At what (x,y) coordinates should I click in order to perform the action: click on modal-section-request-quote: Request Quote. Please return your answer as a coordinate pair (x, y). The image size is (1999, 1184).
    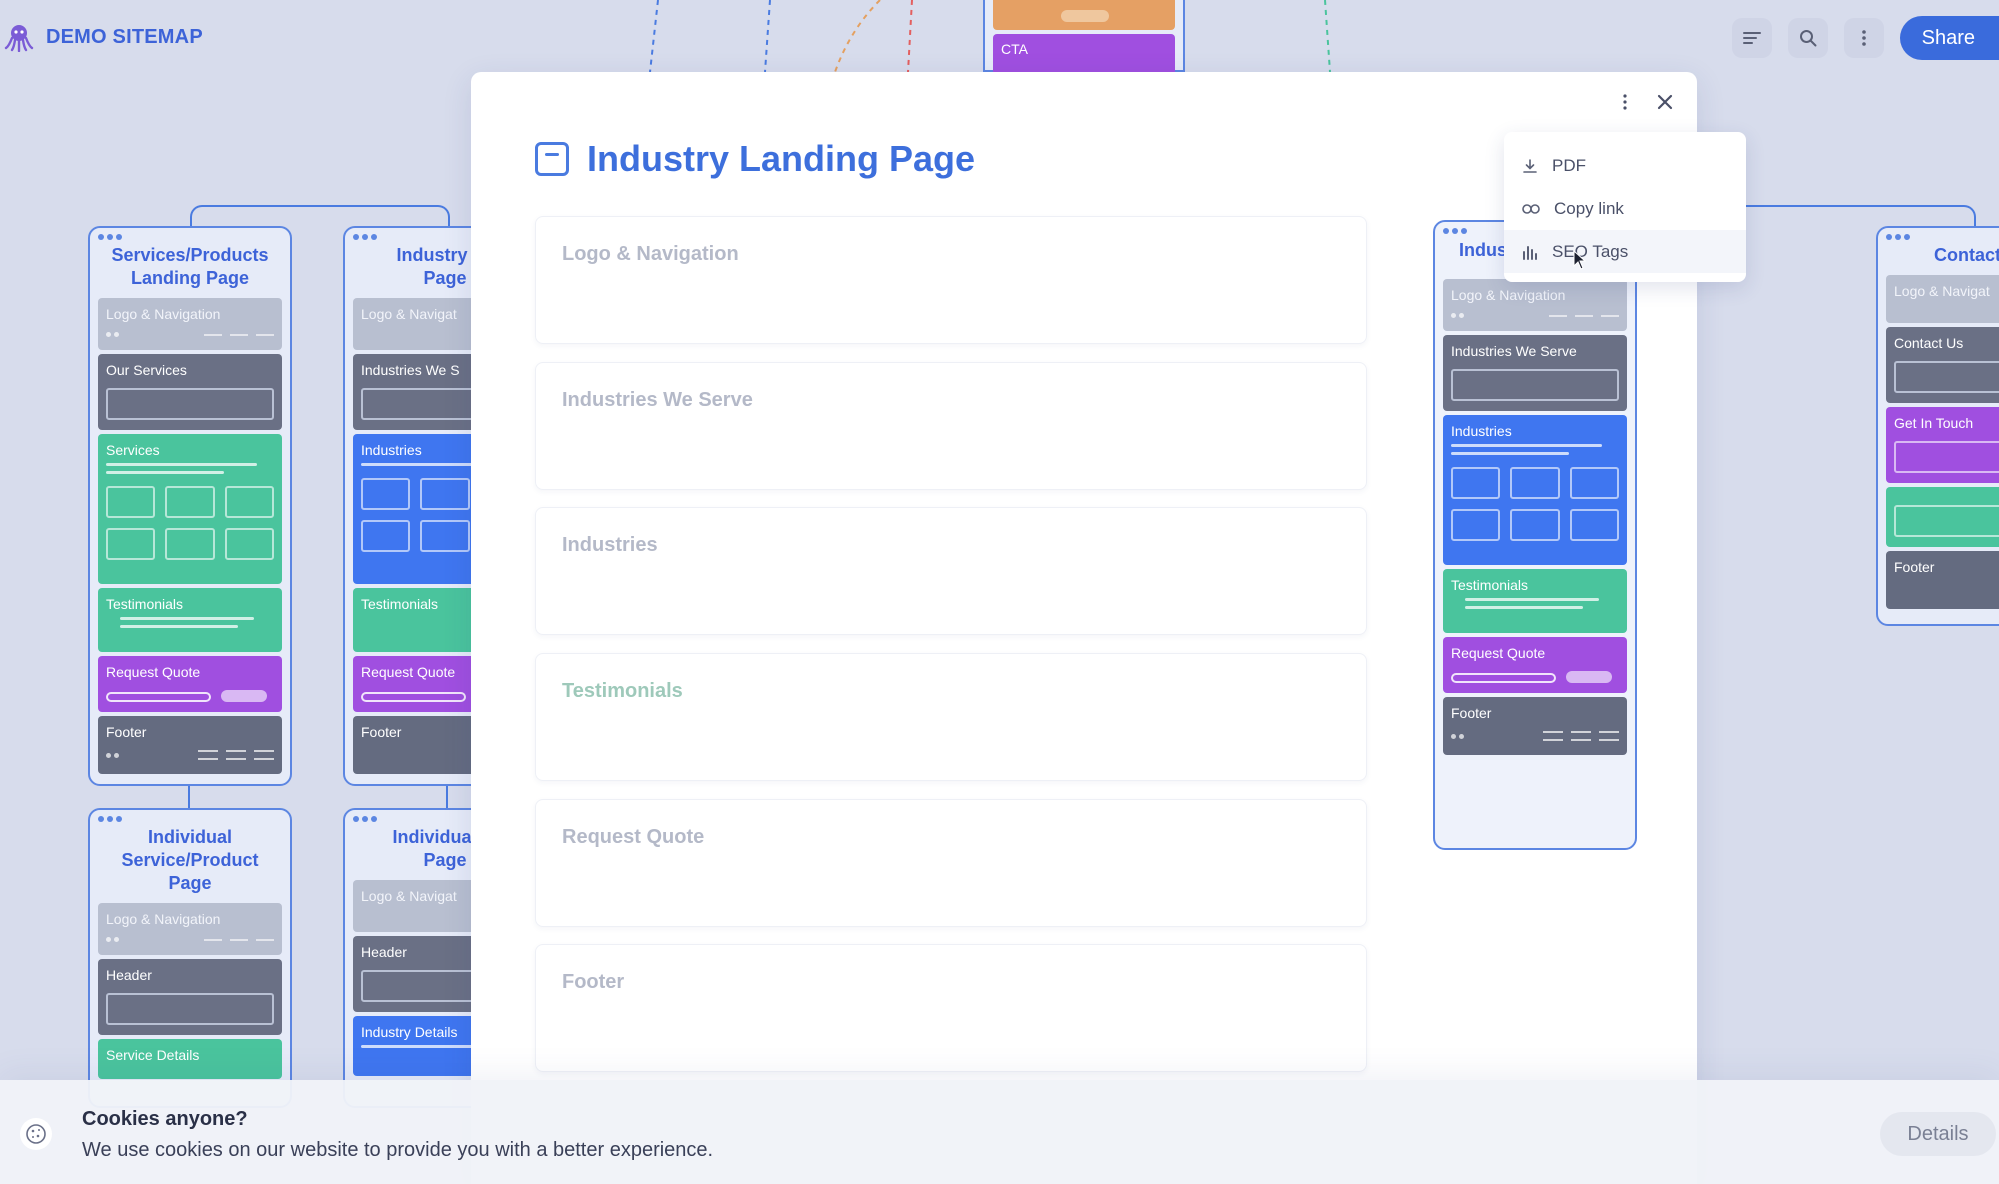
    Looking at the image, I should click on (951, 863).